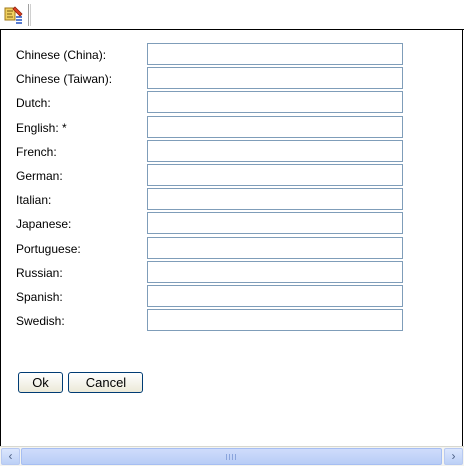 Image resolution: width=464 pixels, height=466 pixels. I want to click on label-dutch: Dutch:, so click(33, 103).